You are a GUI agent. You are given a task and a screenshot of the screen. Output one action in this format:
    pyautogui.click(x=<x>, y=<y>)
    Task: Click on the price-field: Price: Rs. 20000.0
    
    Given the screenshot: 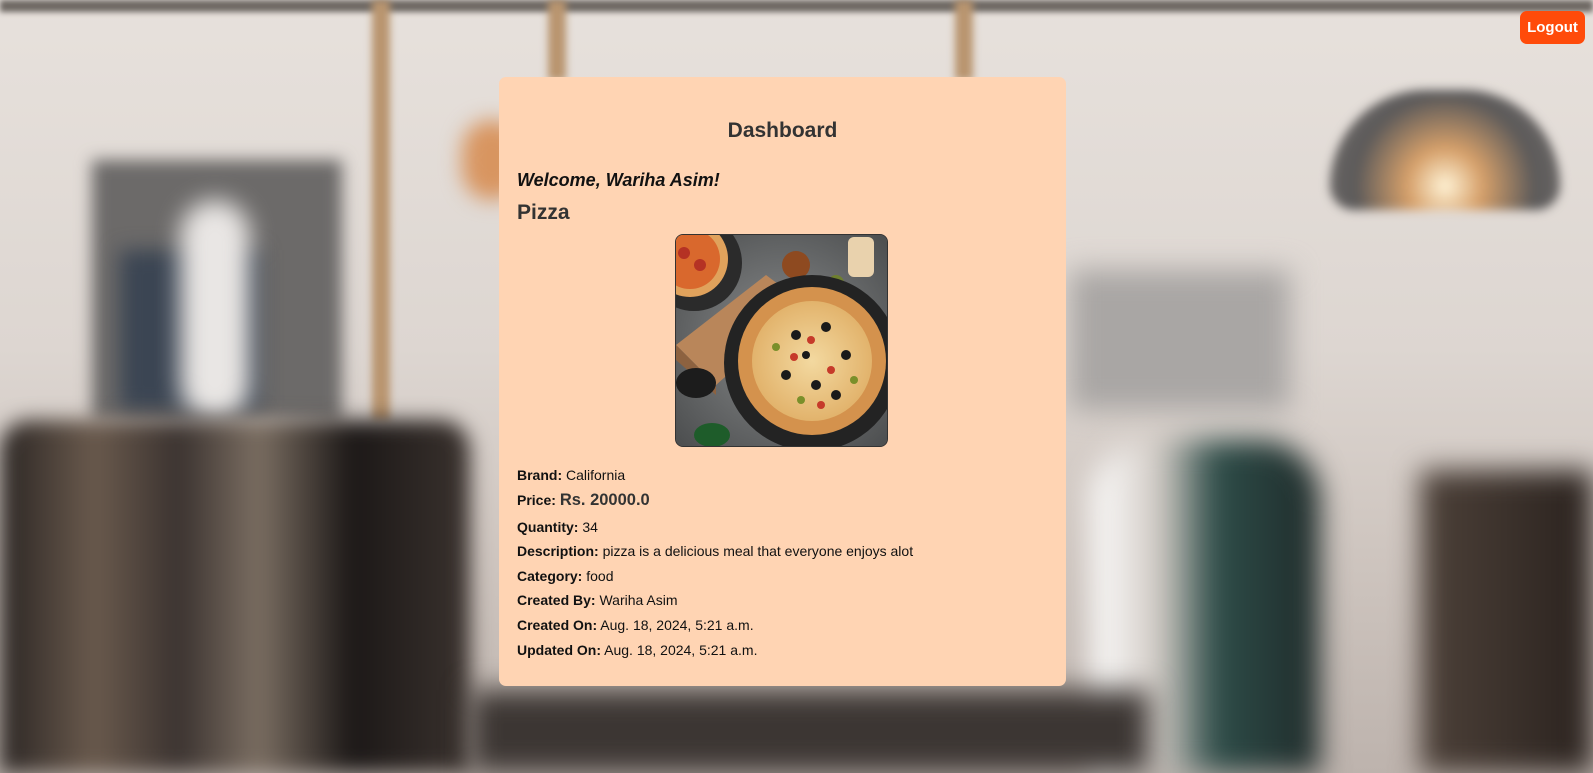 What is the action you would take?
    pyautogui.click(x=715, y=504)
    